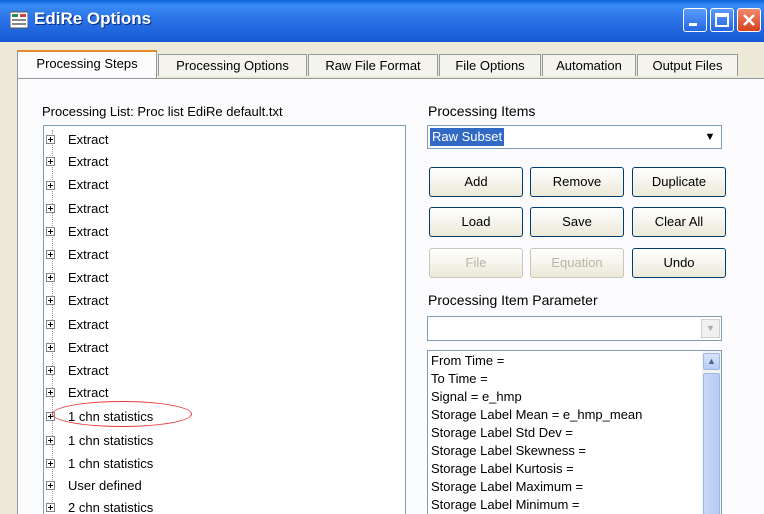 This screenshot has height=514, width=764. I want to click on scroll-thumb, so click(711, 443).